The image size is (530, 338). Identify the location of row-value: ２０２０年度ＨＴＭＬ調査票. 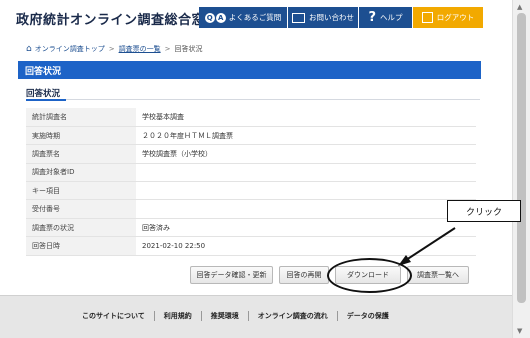
(306, 136).